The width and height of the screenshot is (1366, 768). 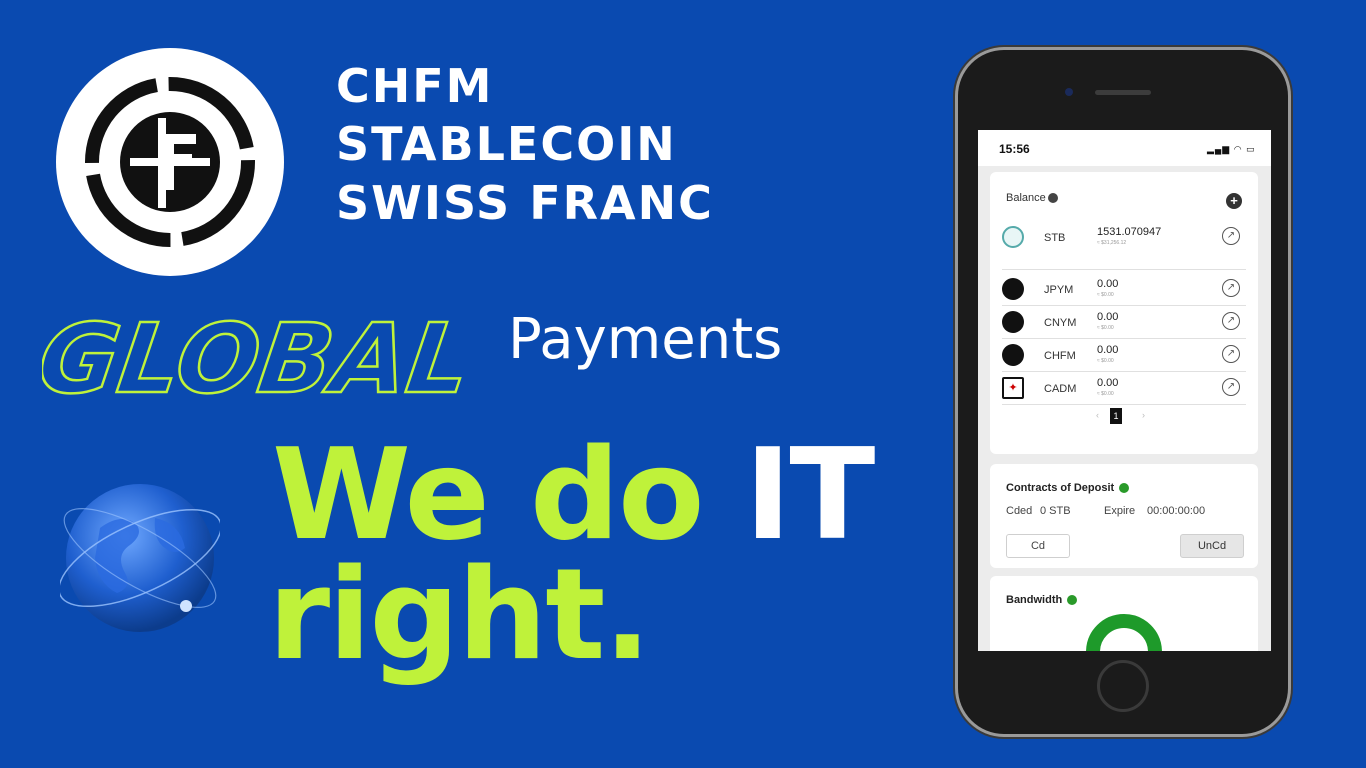 I want to click on chfm-coin-icon, so click(x=1013, y=355).